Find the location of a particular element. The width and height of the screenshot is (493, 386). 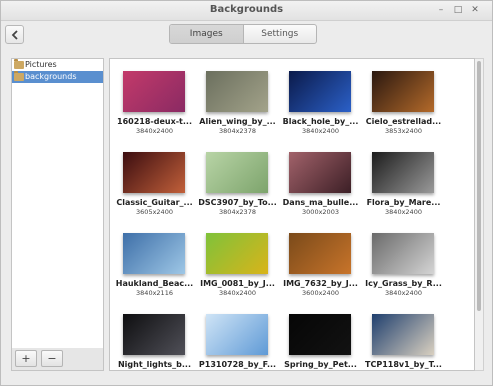

wallpaper-item: Flora_by_Mare... 3840x2400 is located at coordinates (403, 180).